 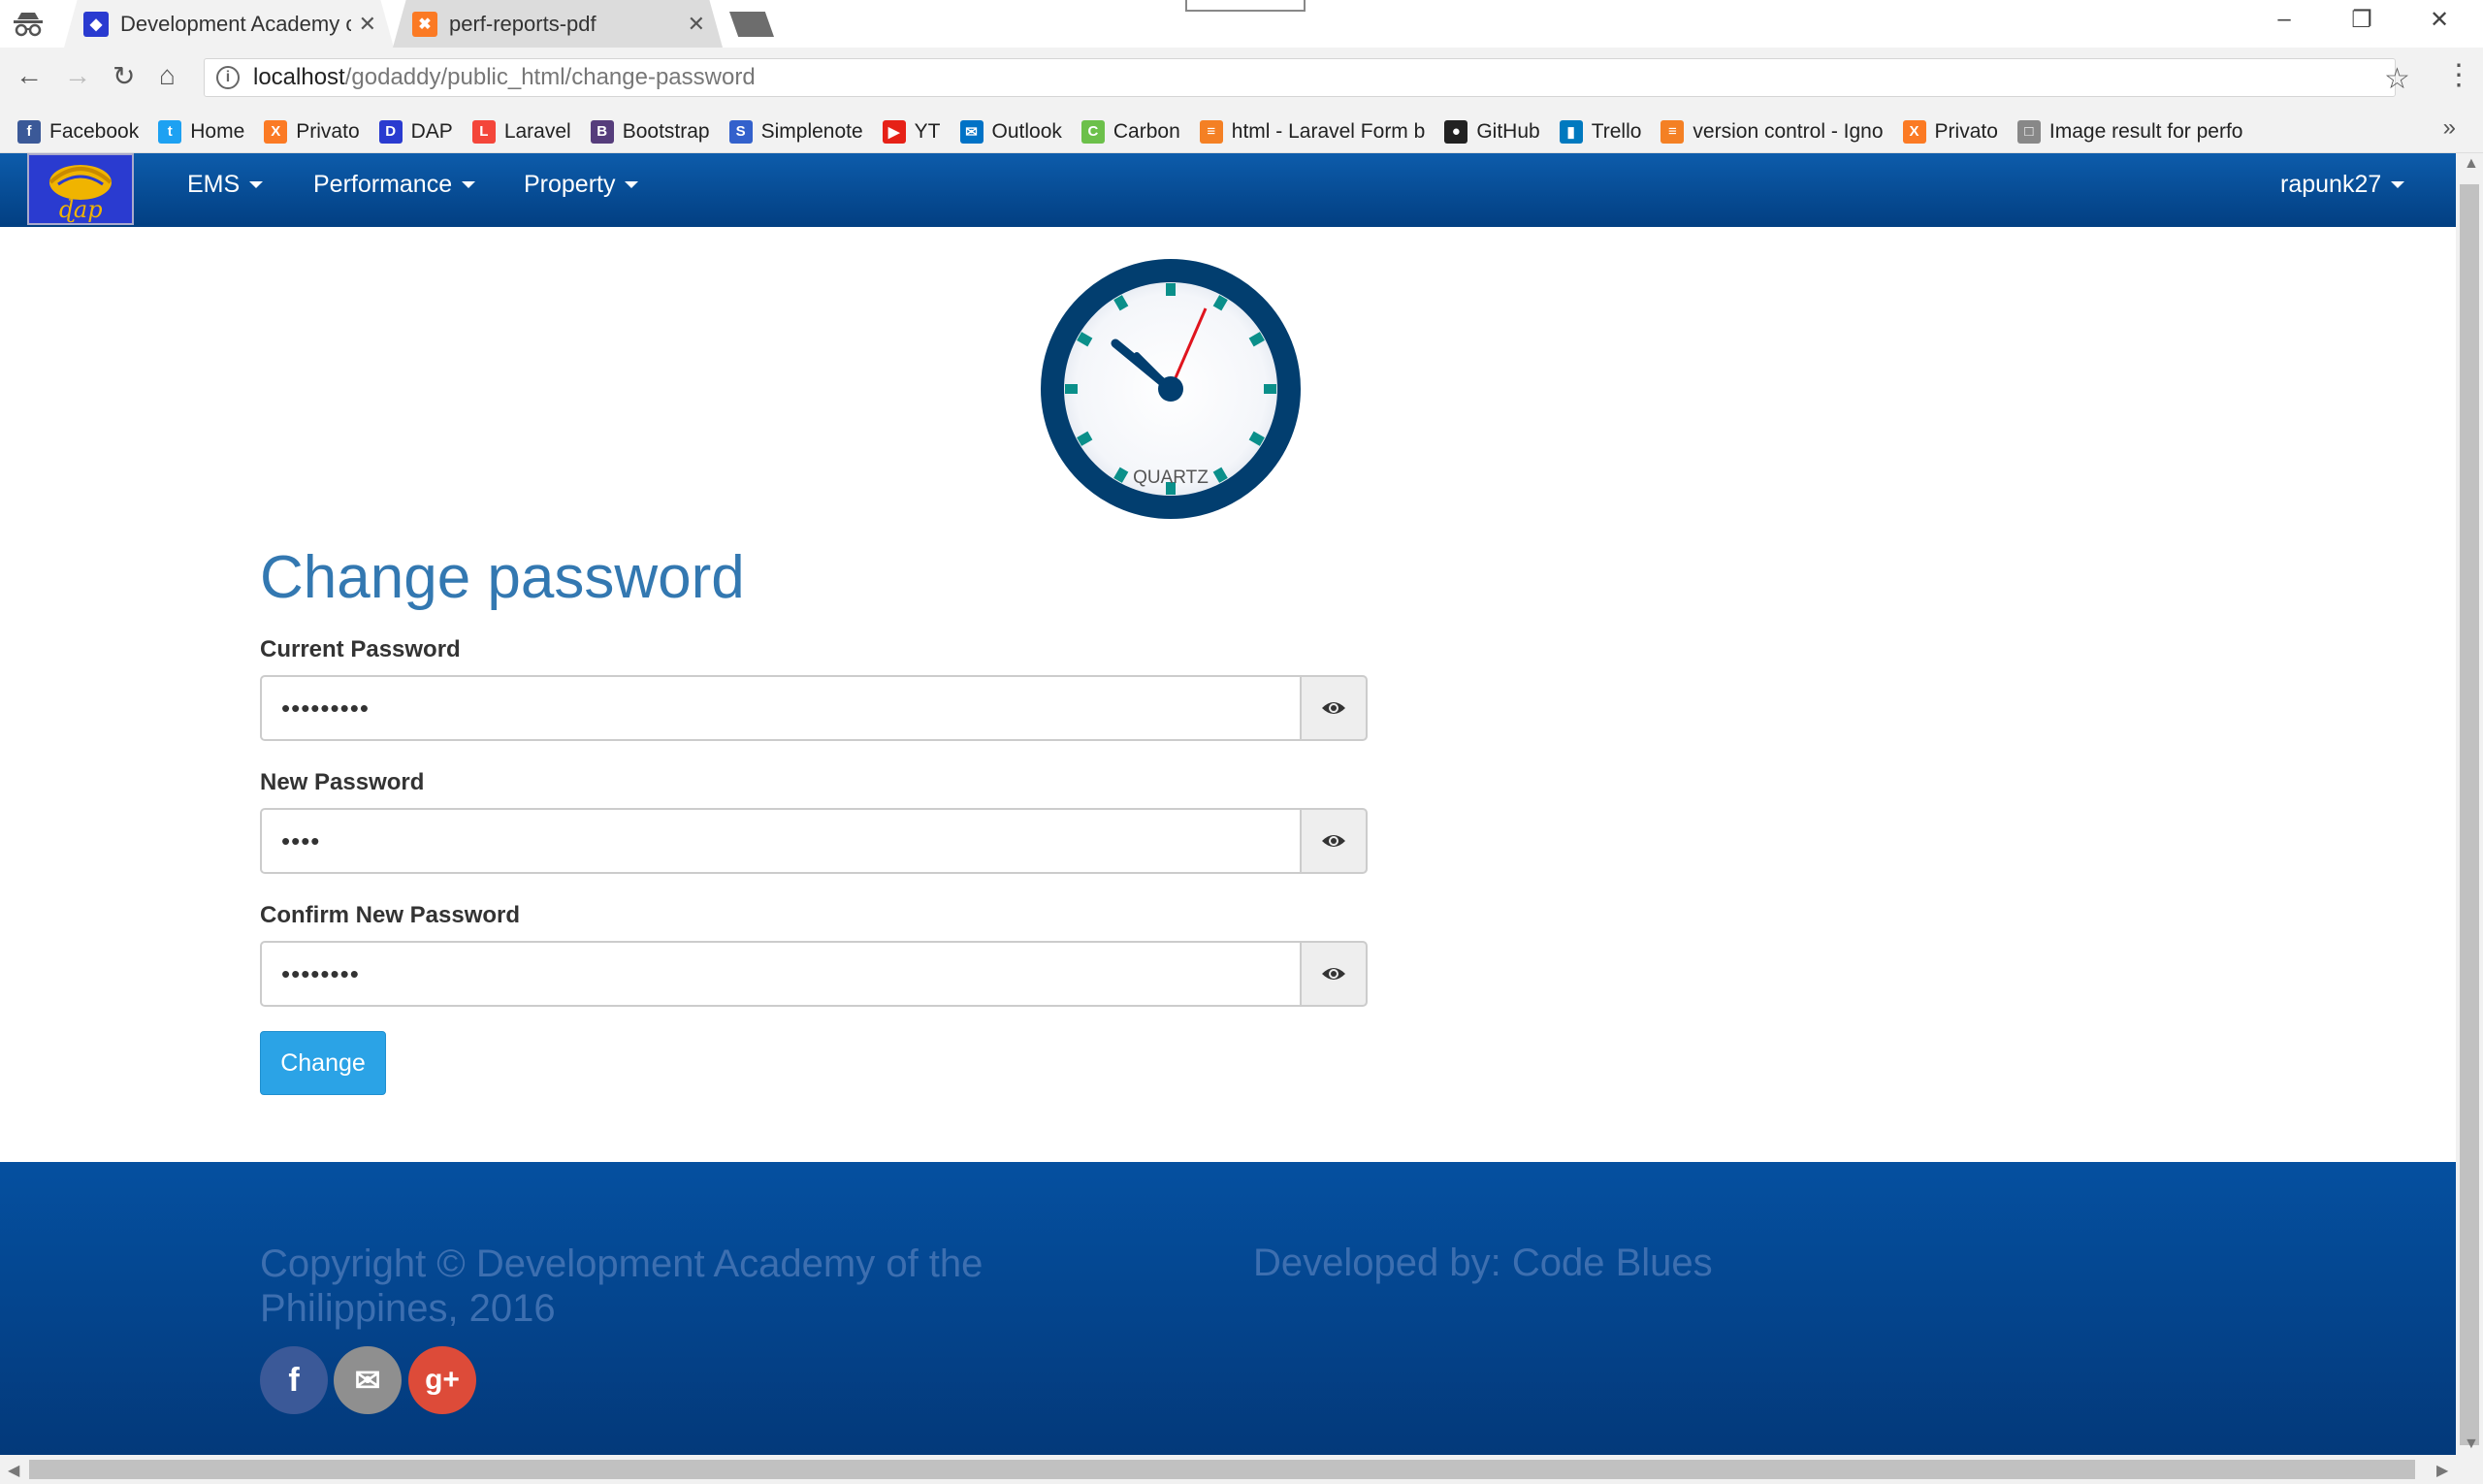 What do you see at coordinates (432, 131) in the screenshot?
I see `bookmark-label: DAP` at bounding box center [432, 131].